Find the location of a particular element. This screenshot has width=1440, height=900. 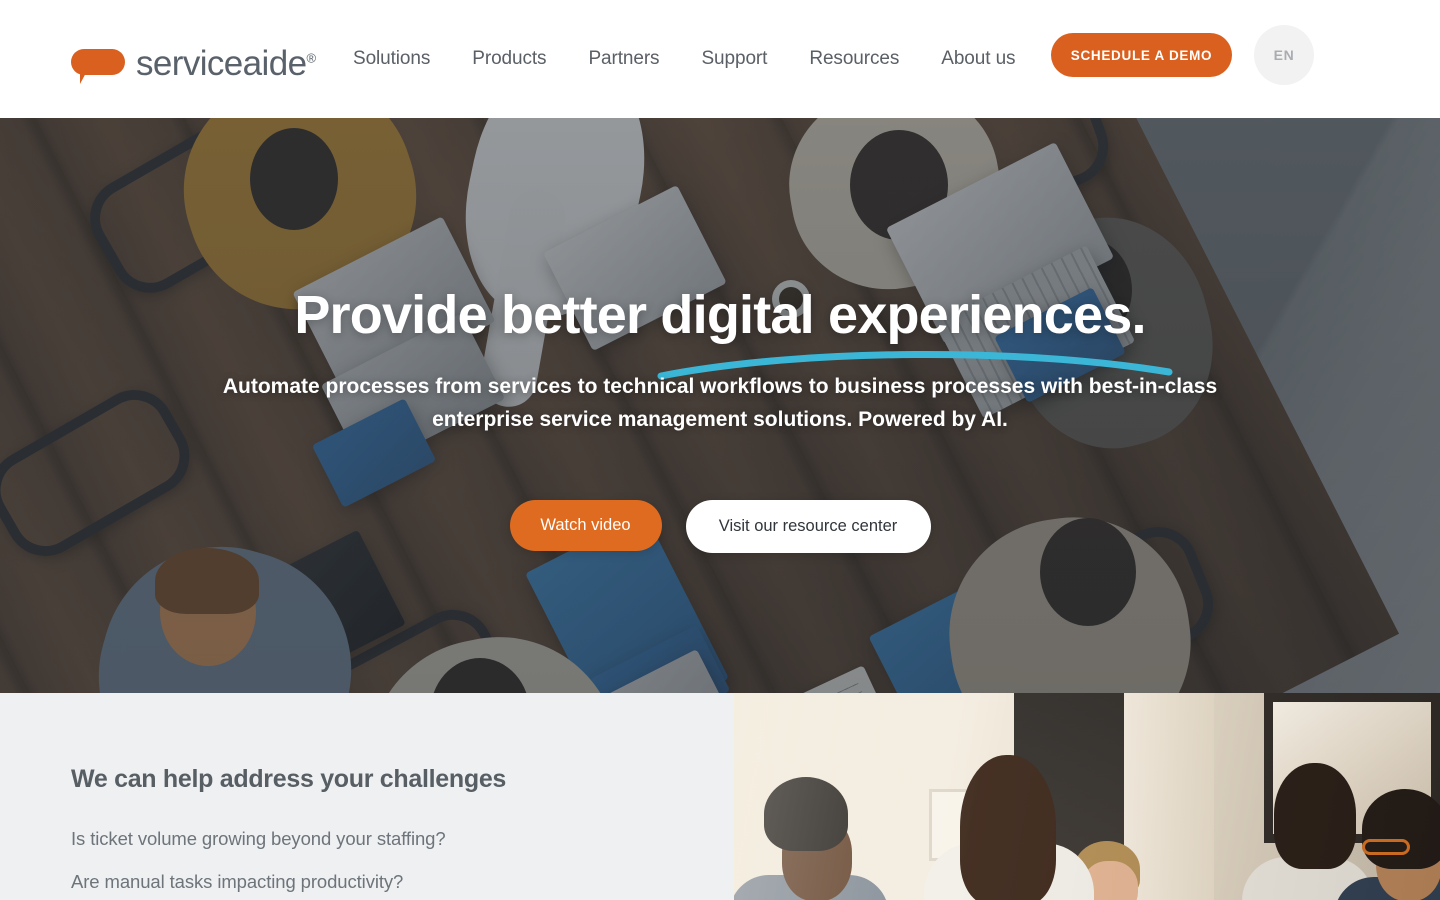

nav-item-support: Support is located at coordinates (734, 59).